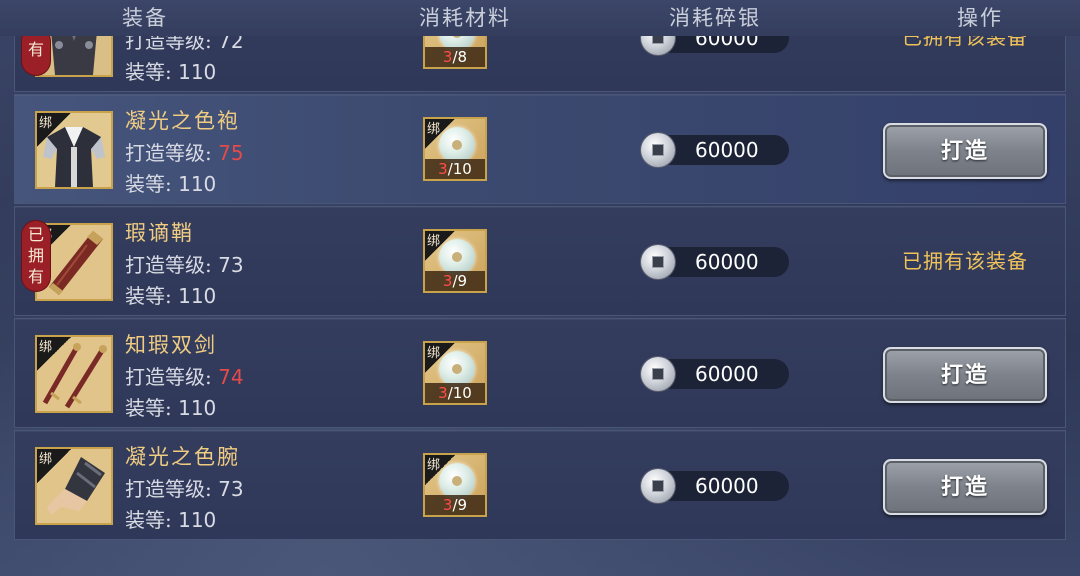 This screenshot has width=1080, height=576. What do you see at coordinates (159, 233) in the screenshot?
I see `item-name: 瑕谪鞘` at bounding box center [159, 233].